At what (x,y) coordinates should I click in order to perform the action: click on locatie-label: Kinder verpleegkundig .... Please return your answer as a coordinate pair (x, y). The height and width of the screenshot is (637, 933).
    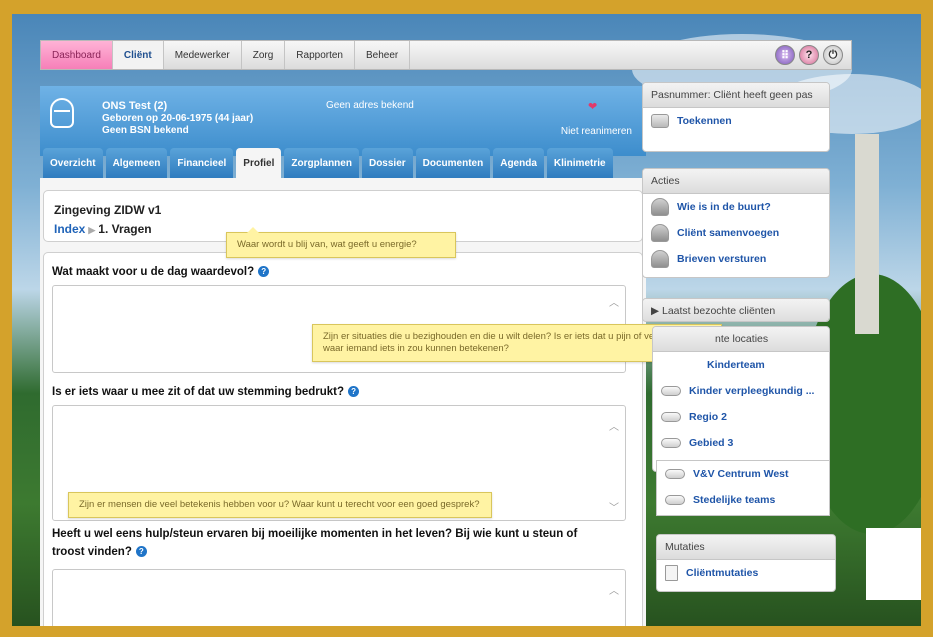
    Looking at the image, I should click on (752, 391).